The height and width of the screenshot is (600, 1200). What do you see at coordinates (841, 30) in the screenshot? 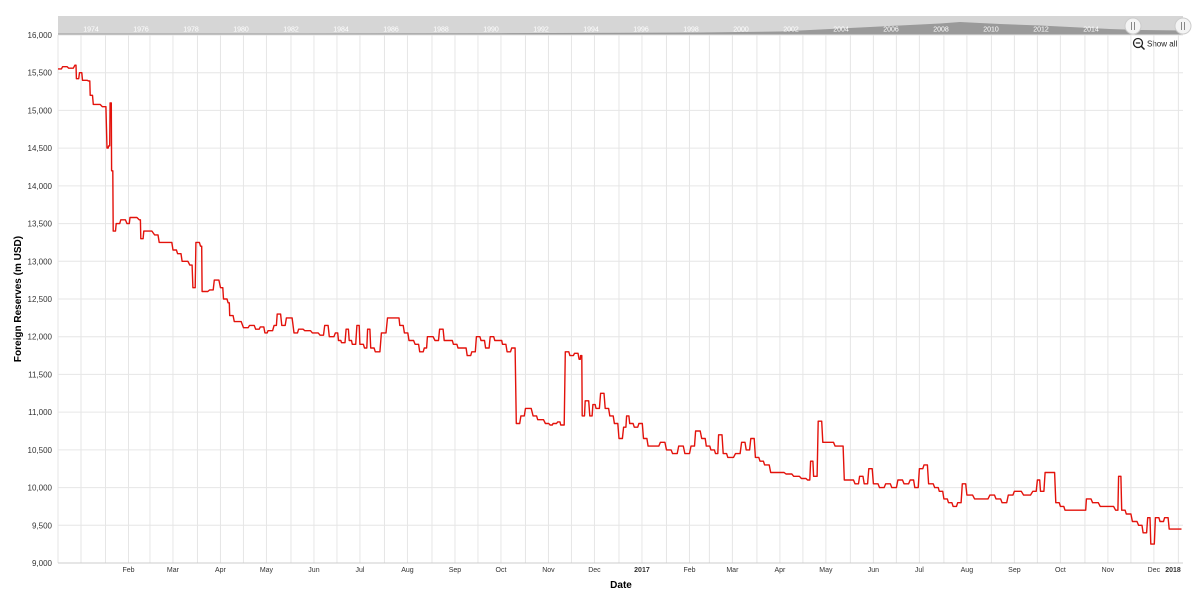
I see `navigator-year-label: 2004` at bounding box center [841, 30].